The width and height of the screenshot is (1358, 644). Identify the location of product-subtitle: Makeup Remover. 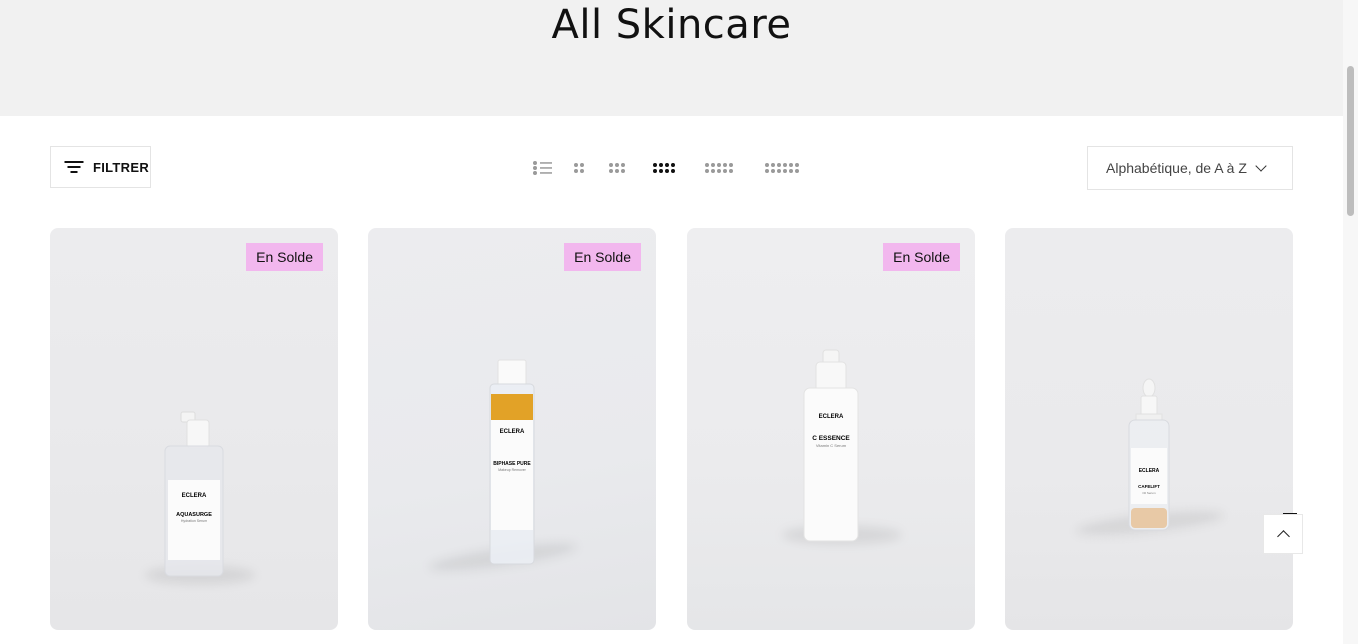
(512, 470).